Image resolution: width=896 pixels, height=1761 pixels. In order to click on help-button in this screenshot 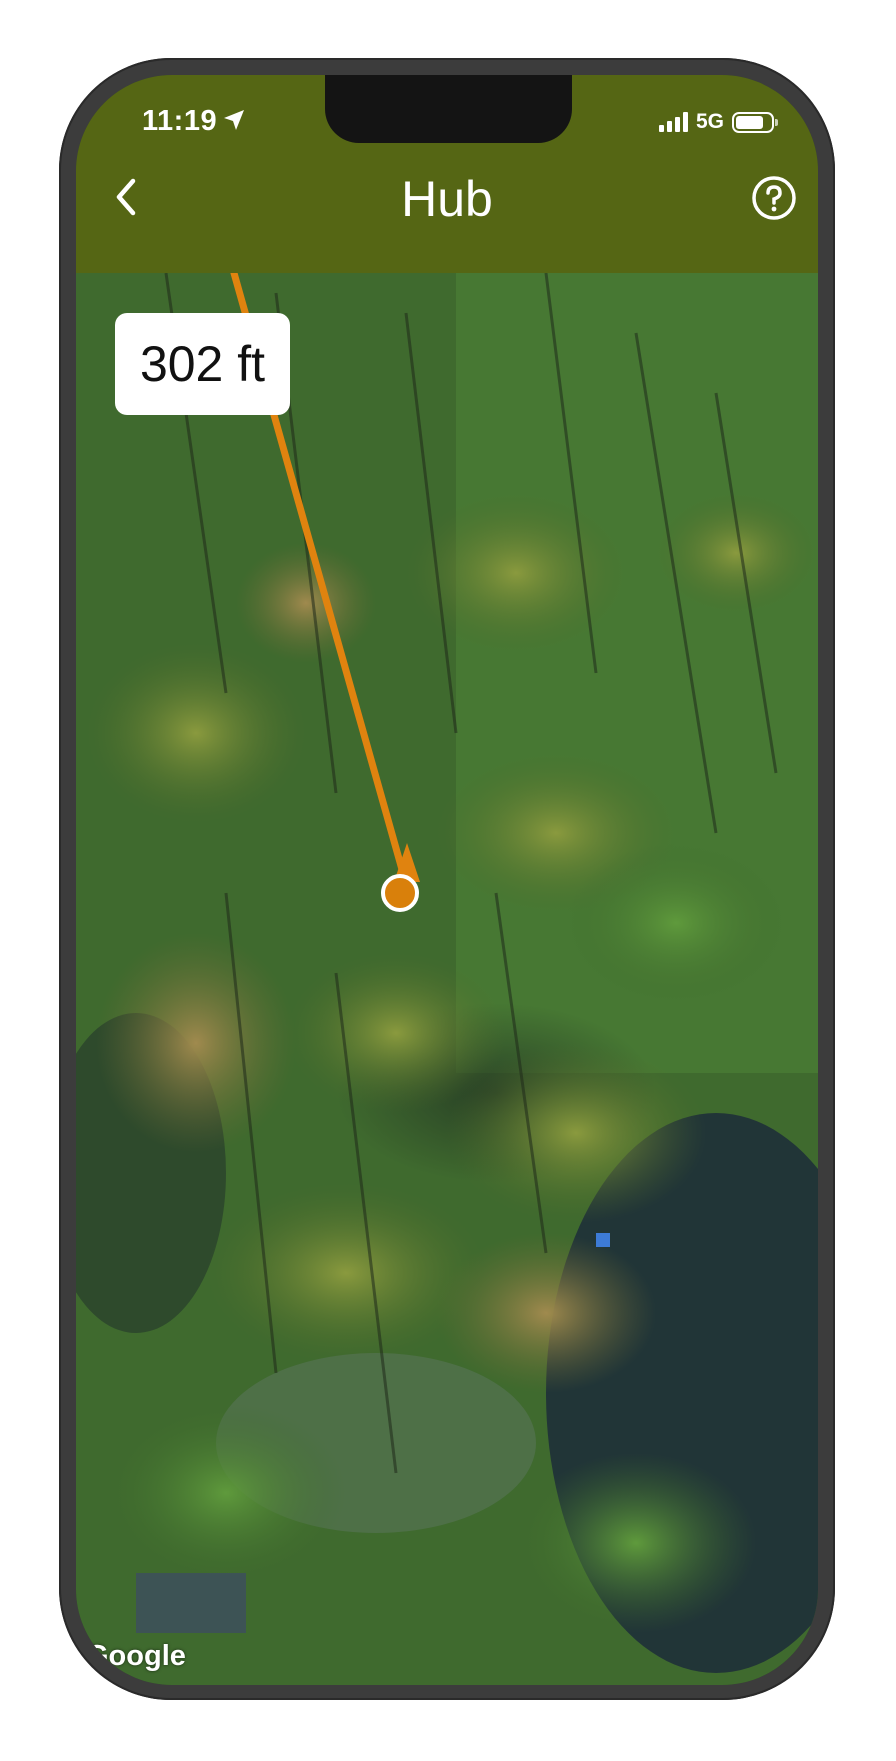, I will do `click(774, 198)`.